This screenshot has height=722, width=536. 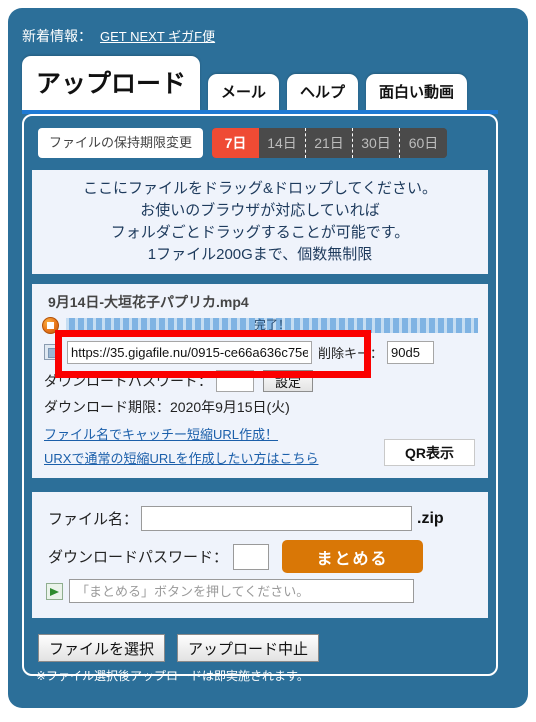 What do you see at coordinates (277, 518) in the screenshot?
I see `bundle-filename-input` at bounding box center [277, 518].